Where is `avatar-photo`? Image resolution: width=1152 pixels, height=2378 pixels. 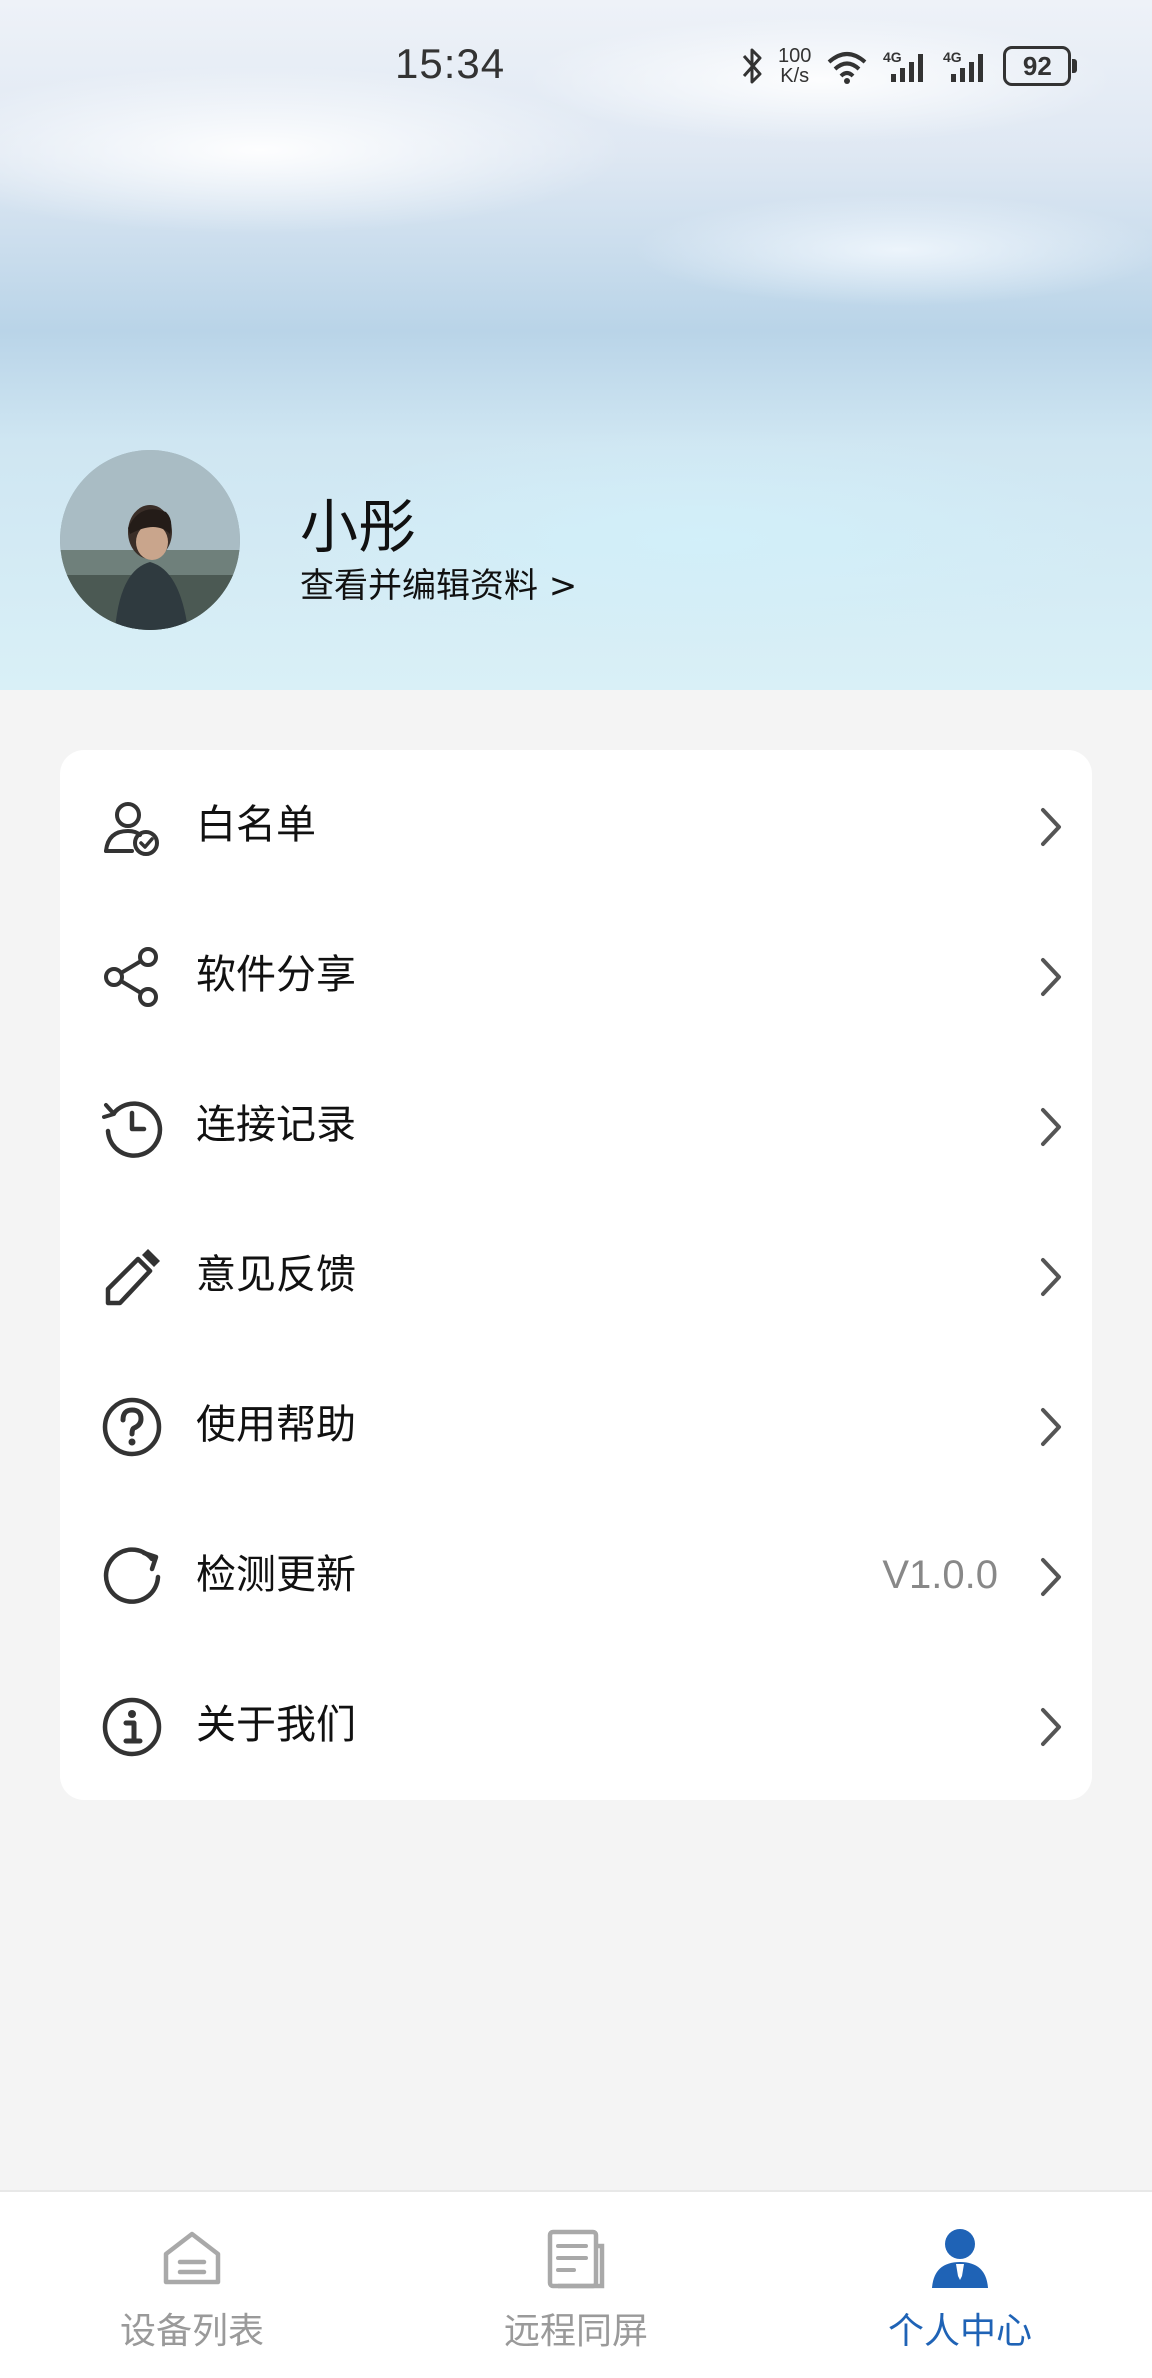
avatar-photo is located at coordinates (150, 540).